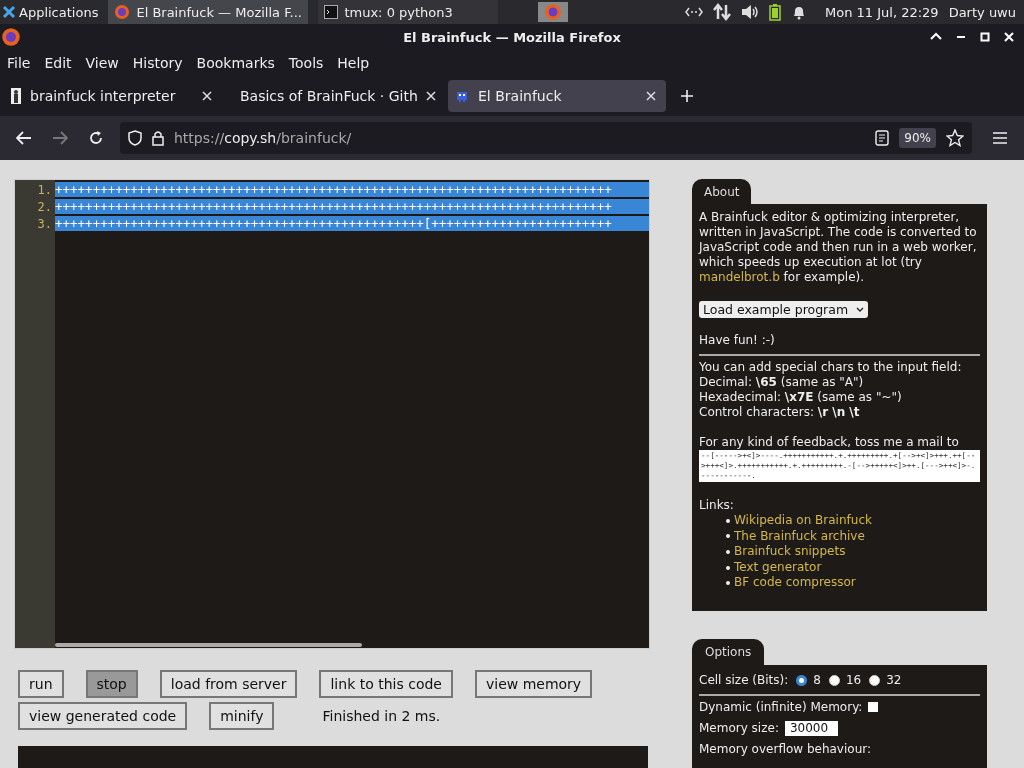 The height and width of the screenshot is (768, 1024). What do you see at coordinates (512, 37) in the screenshot?
I see `window-title: El Brainfuck — Mozilla Firefox` at bounding box center [512, 37].